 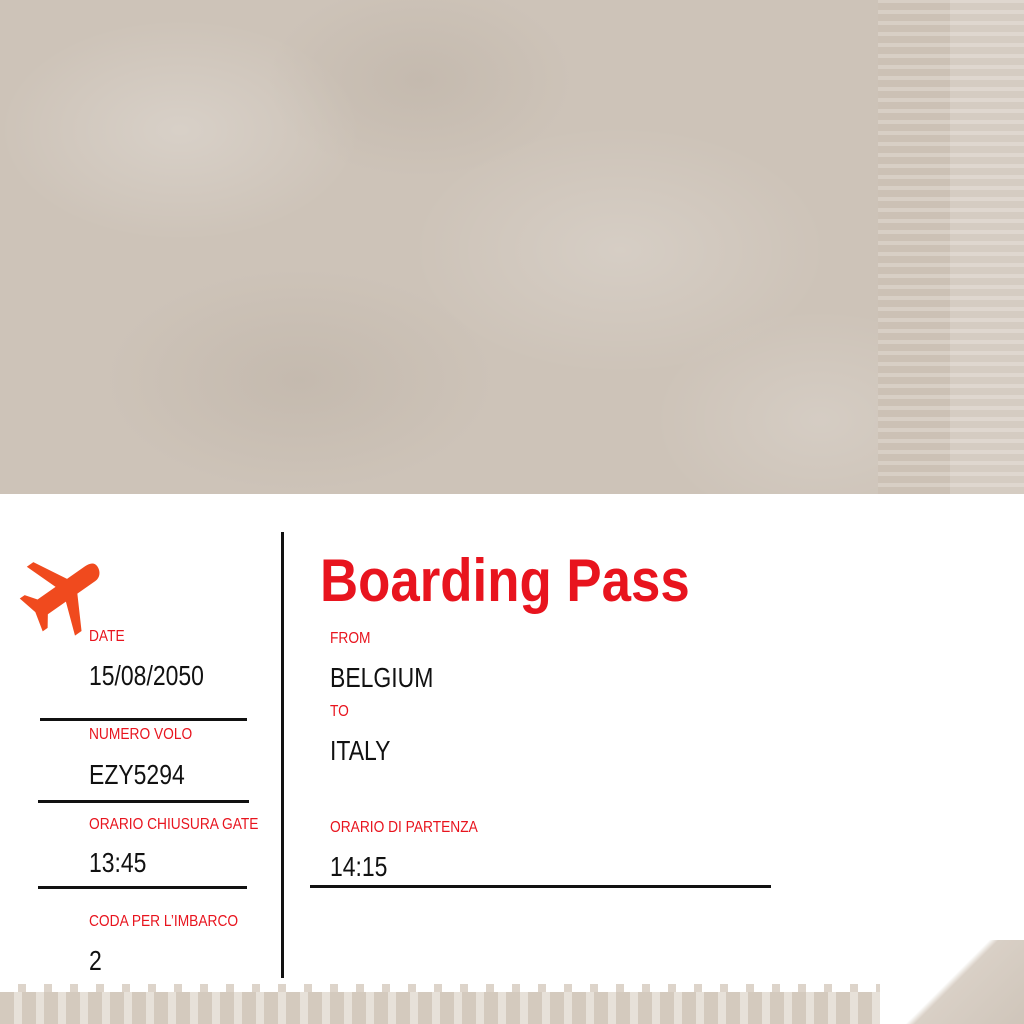 What do you see at coordinates (505, 580) in the screenshot?
I see `page-title: Boarding Pass` at bounding box center [505, 580].